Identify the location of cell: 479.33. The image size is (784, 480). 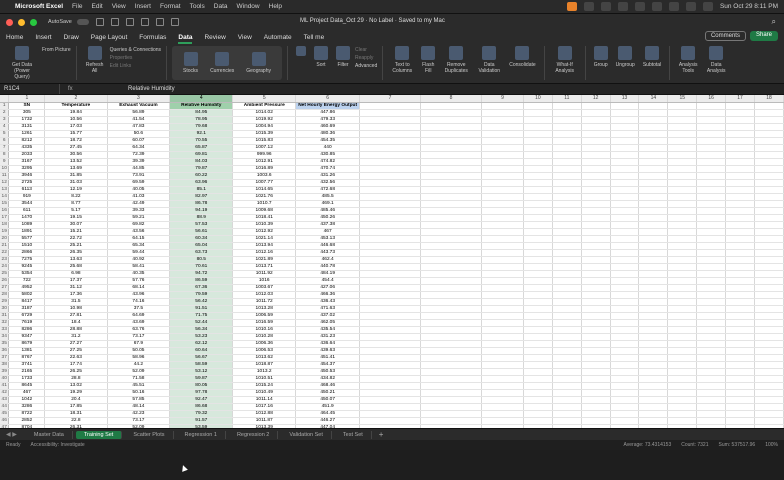
(328, 120).